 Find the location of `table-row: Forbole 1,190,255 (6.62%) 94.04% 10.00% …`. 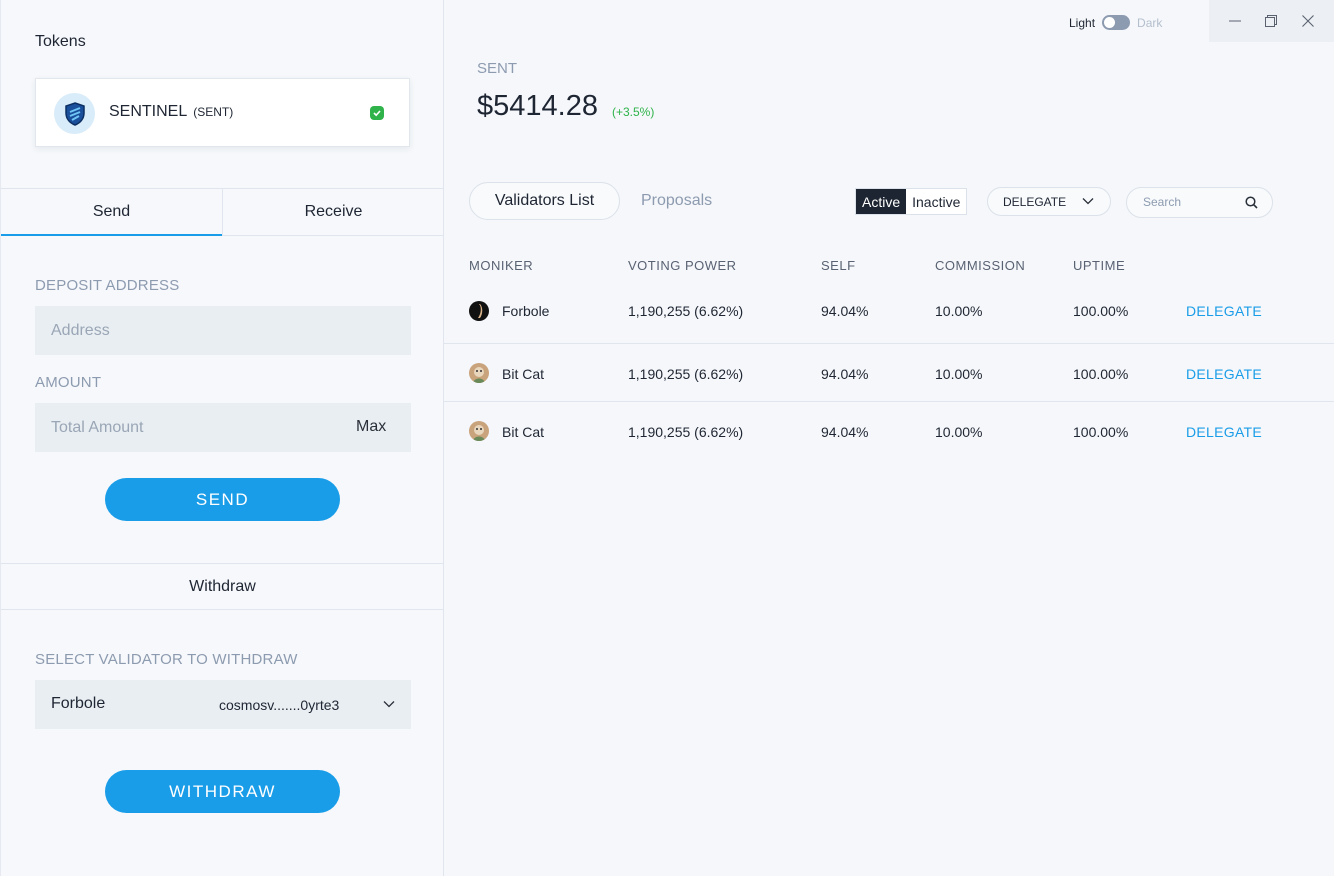

table-row: Forbole 1,190,255 (6.62%) 94.04% 10.00% … is located at coordinates (889, 314).